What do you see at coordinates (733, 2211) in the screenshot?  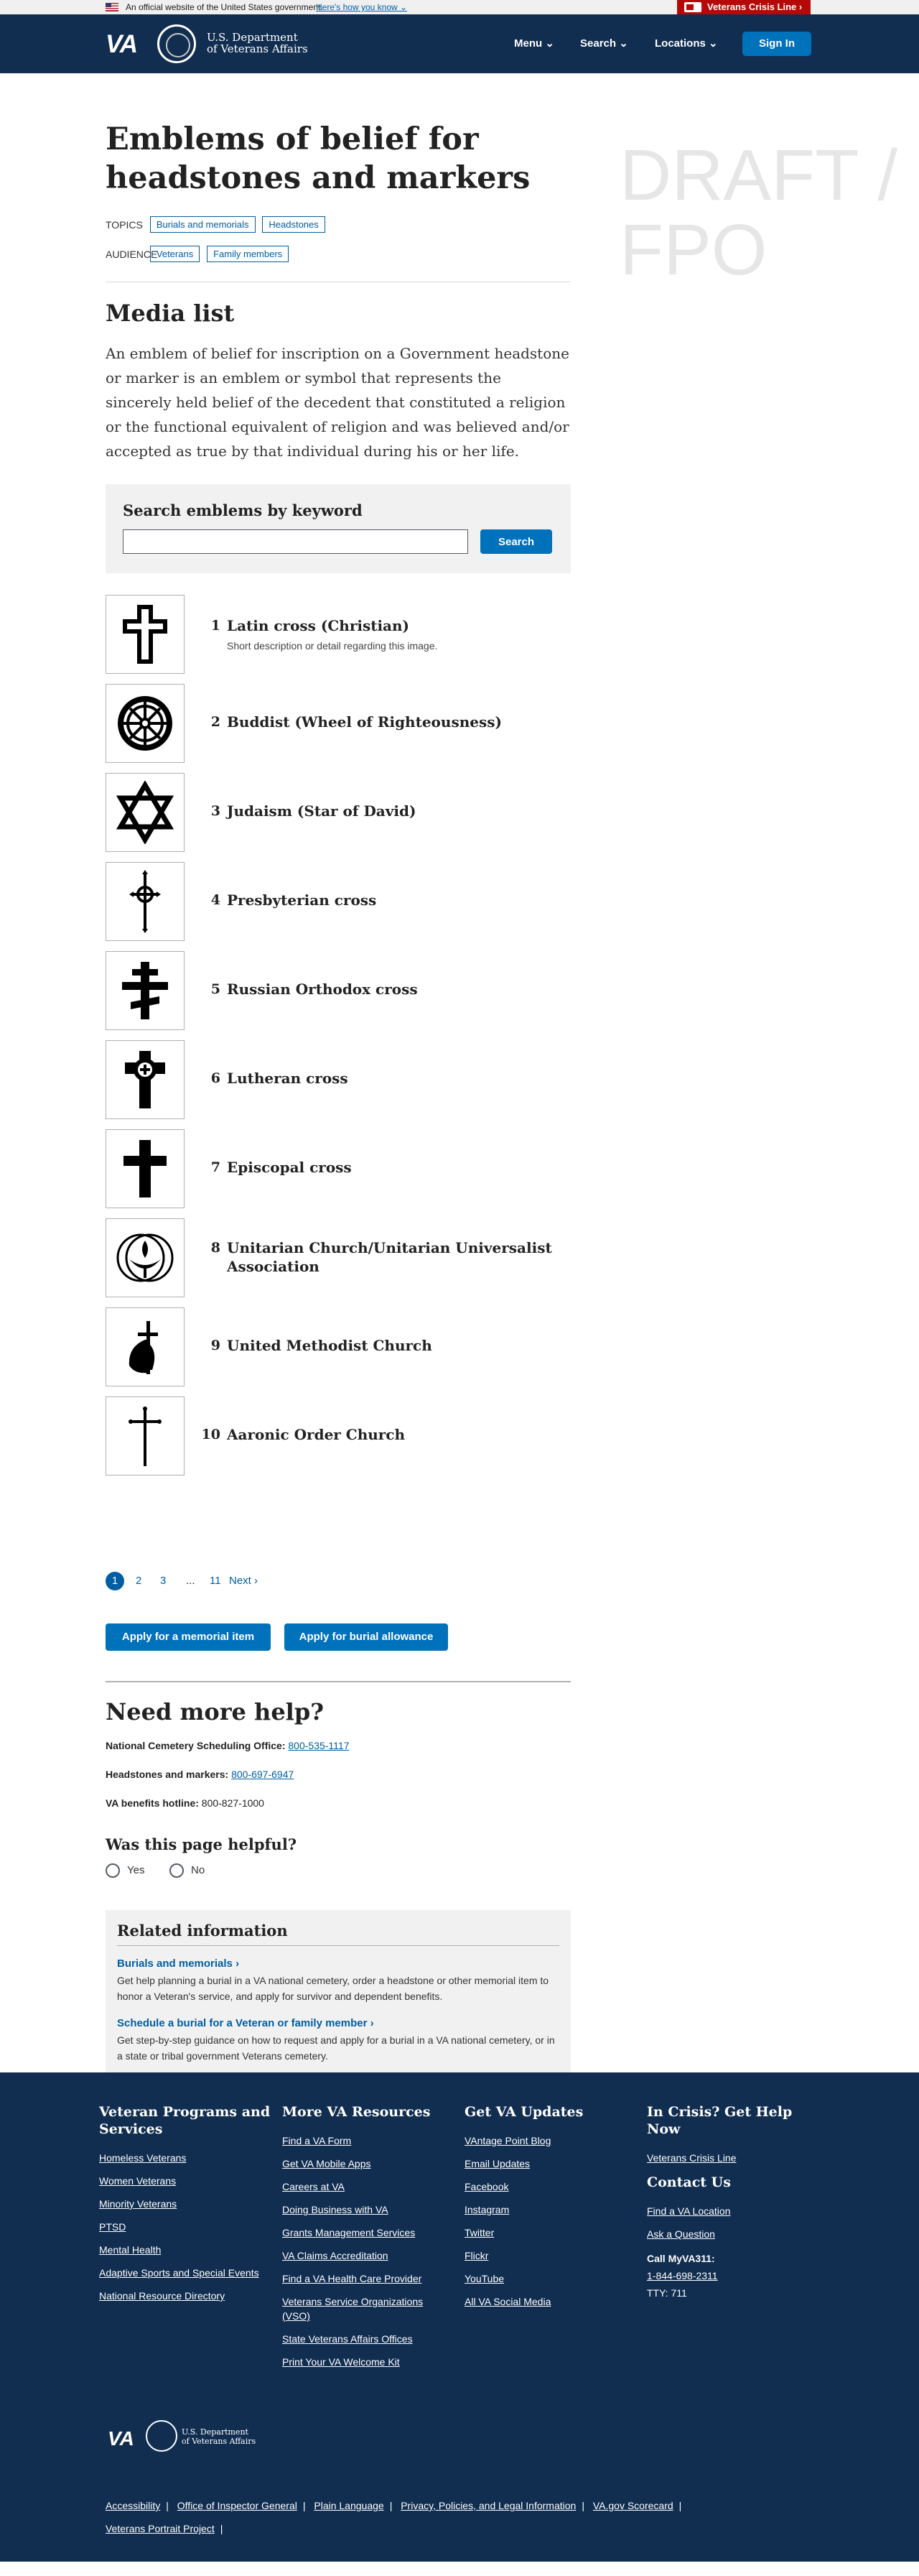 I see `footer-link: Find a VA Location` at bounding box center [733, 2211].